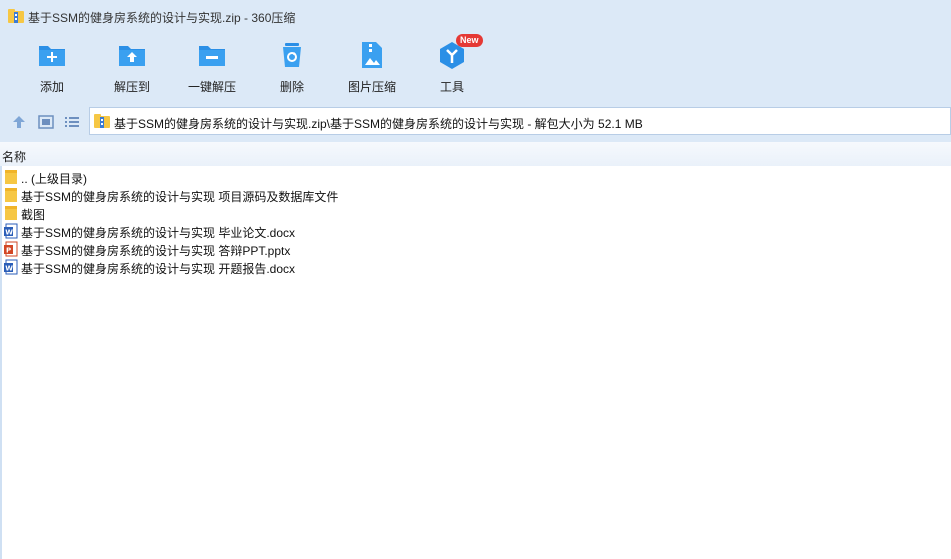 The image size is (951, 559). What do you see at coordinates (212, 56) in the screenshot?
I see `one-click-extract-icon` at bounding box center [212, 56].